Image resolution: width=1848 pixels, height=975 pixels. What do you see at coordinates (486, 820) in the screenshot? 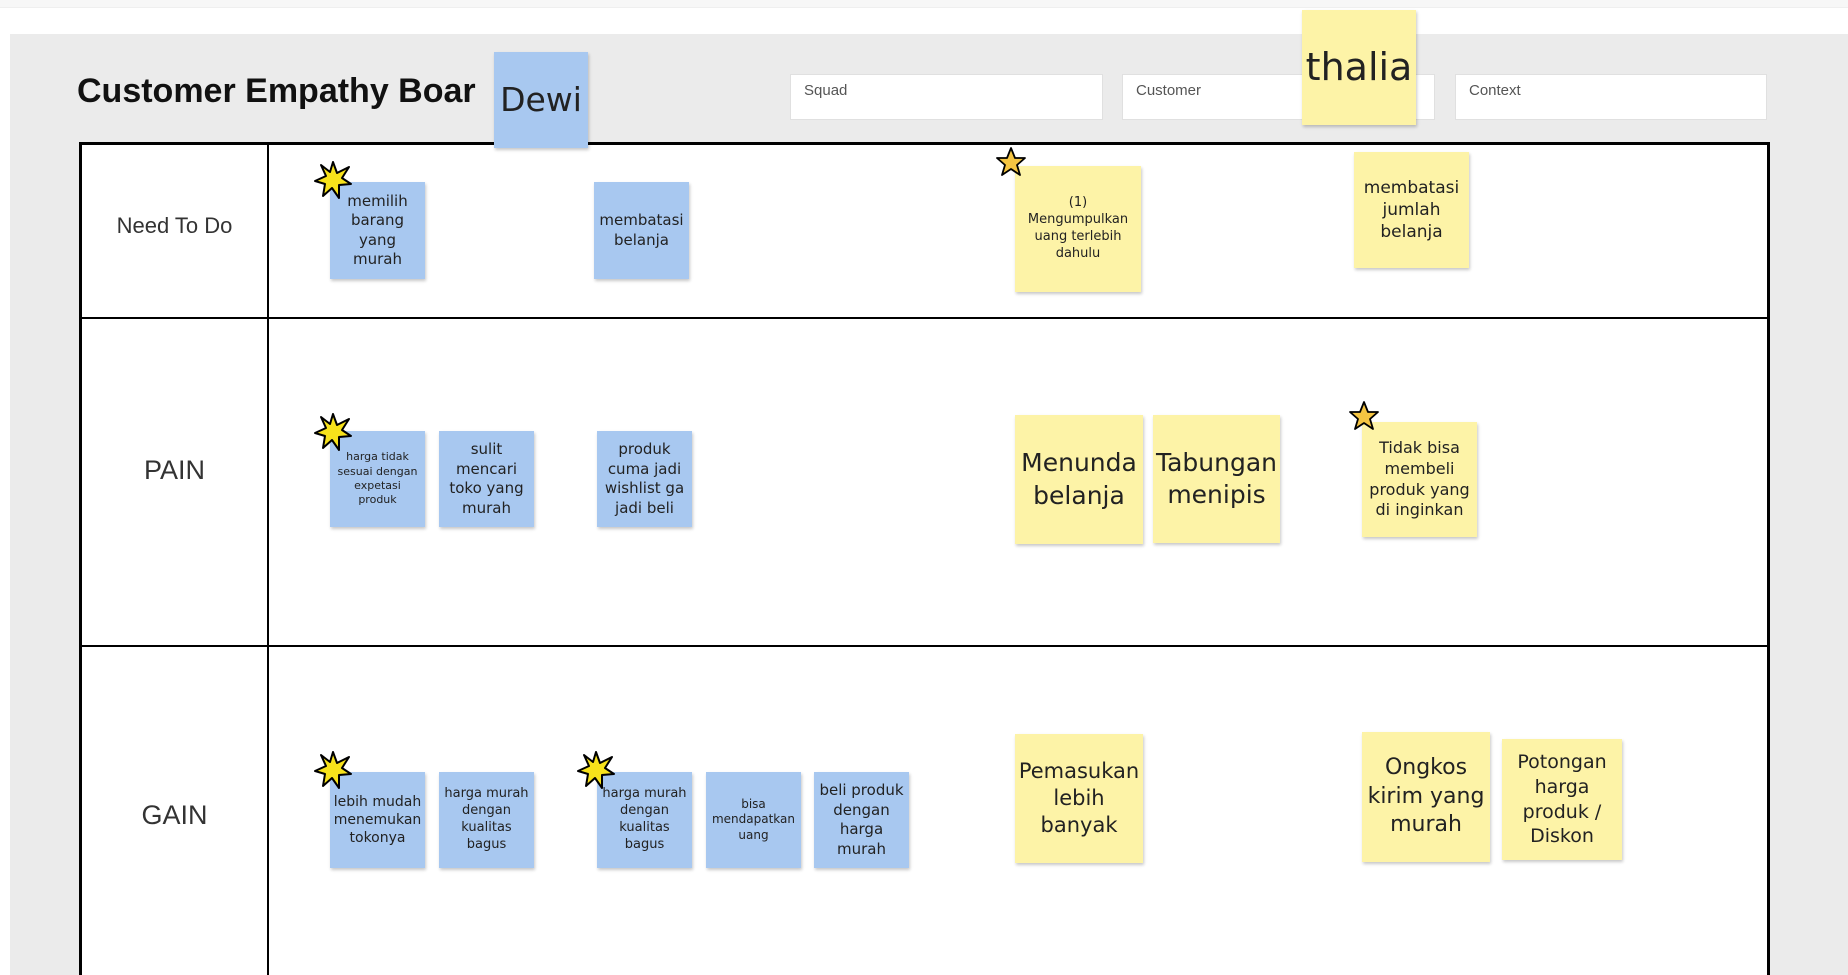
I see `sticky-note: harga murah dengan kualitas bagus` at bounding box center [486, 820].